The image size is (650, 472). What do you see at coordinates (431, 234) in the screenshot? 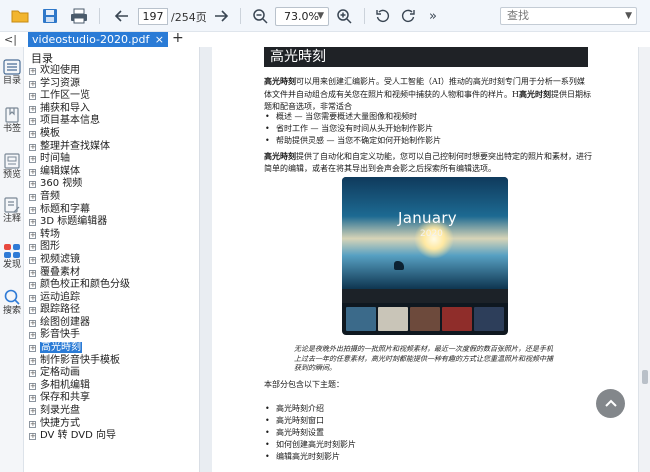
I see `video-subtitle-text: 2020` at bounding box center [431, 234].